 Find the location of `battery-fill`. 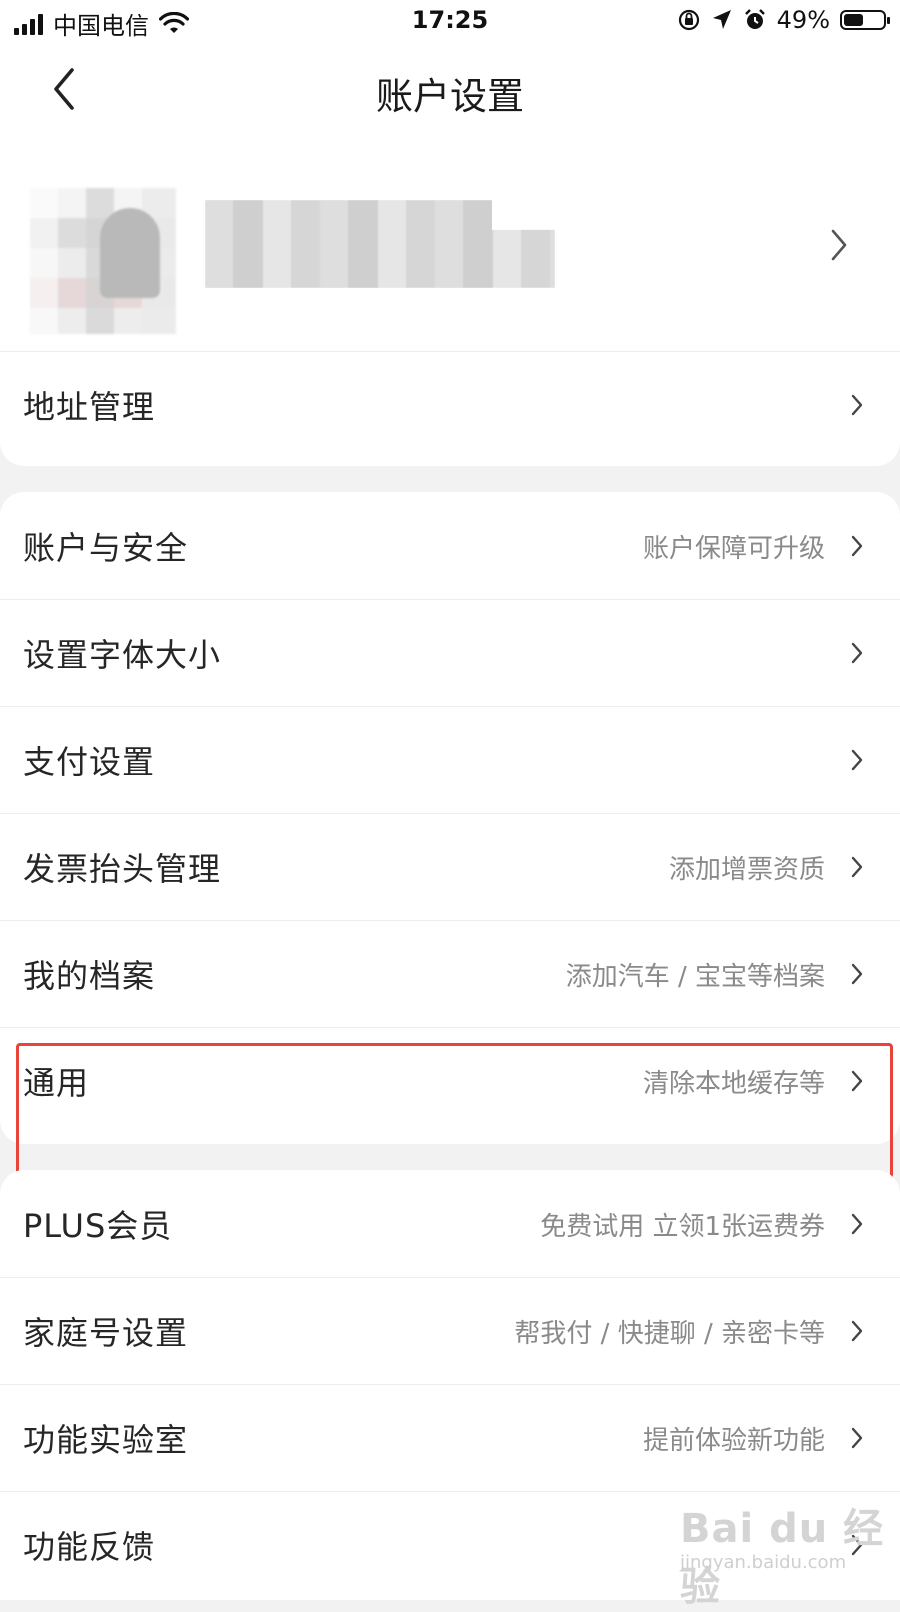

battery-fill is located at coordinates (853, 20).